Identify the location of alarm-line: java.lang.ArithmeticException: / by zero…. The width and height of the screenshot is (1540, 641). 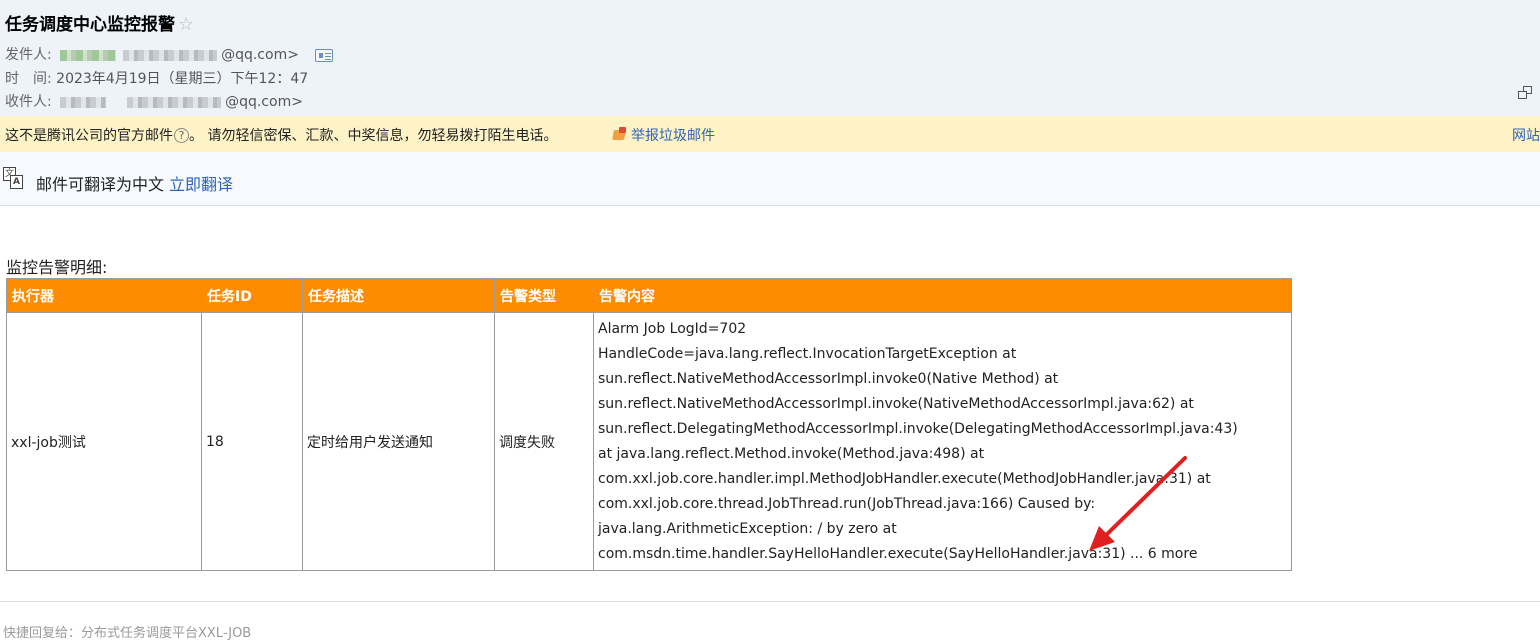
(747, 528).